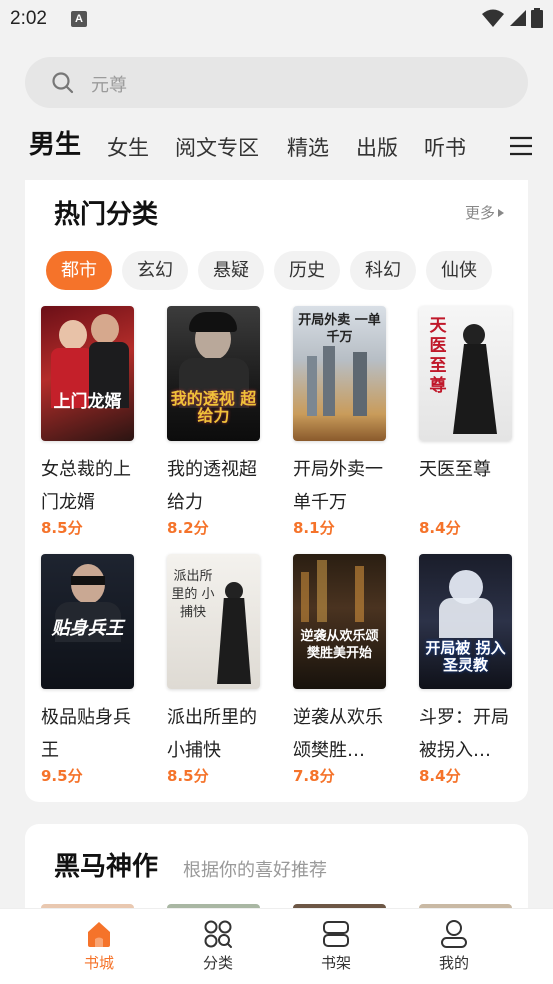 Image resolution: width=553 pixels, height=984 pixels. I want to click on book-title: 天医至尊, so click(455, 469).